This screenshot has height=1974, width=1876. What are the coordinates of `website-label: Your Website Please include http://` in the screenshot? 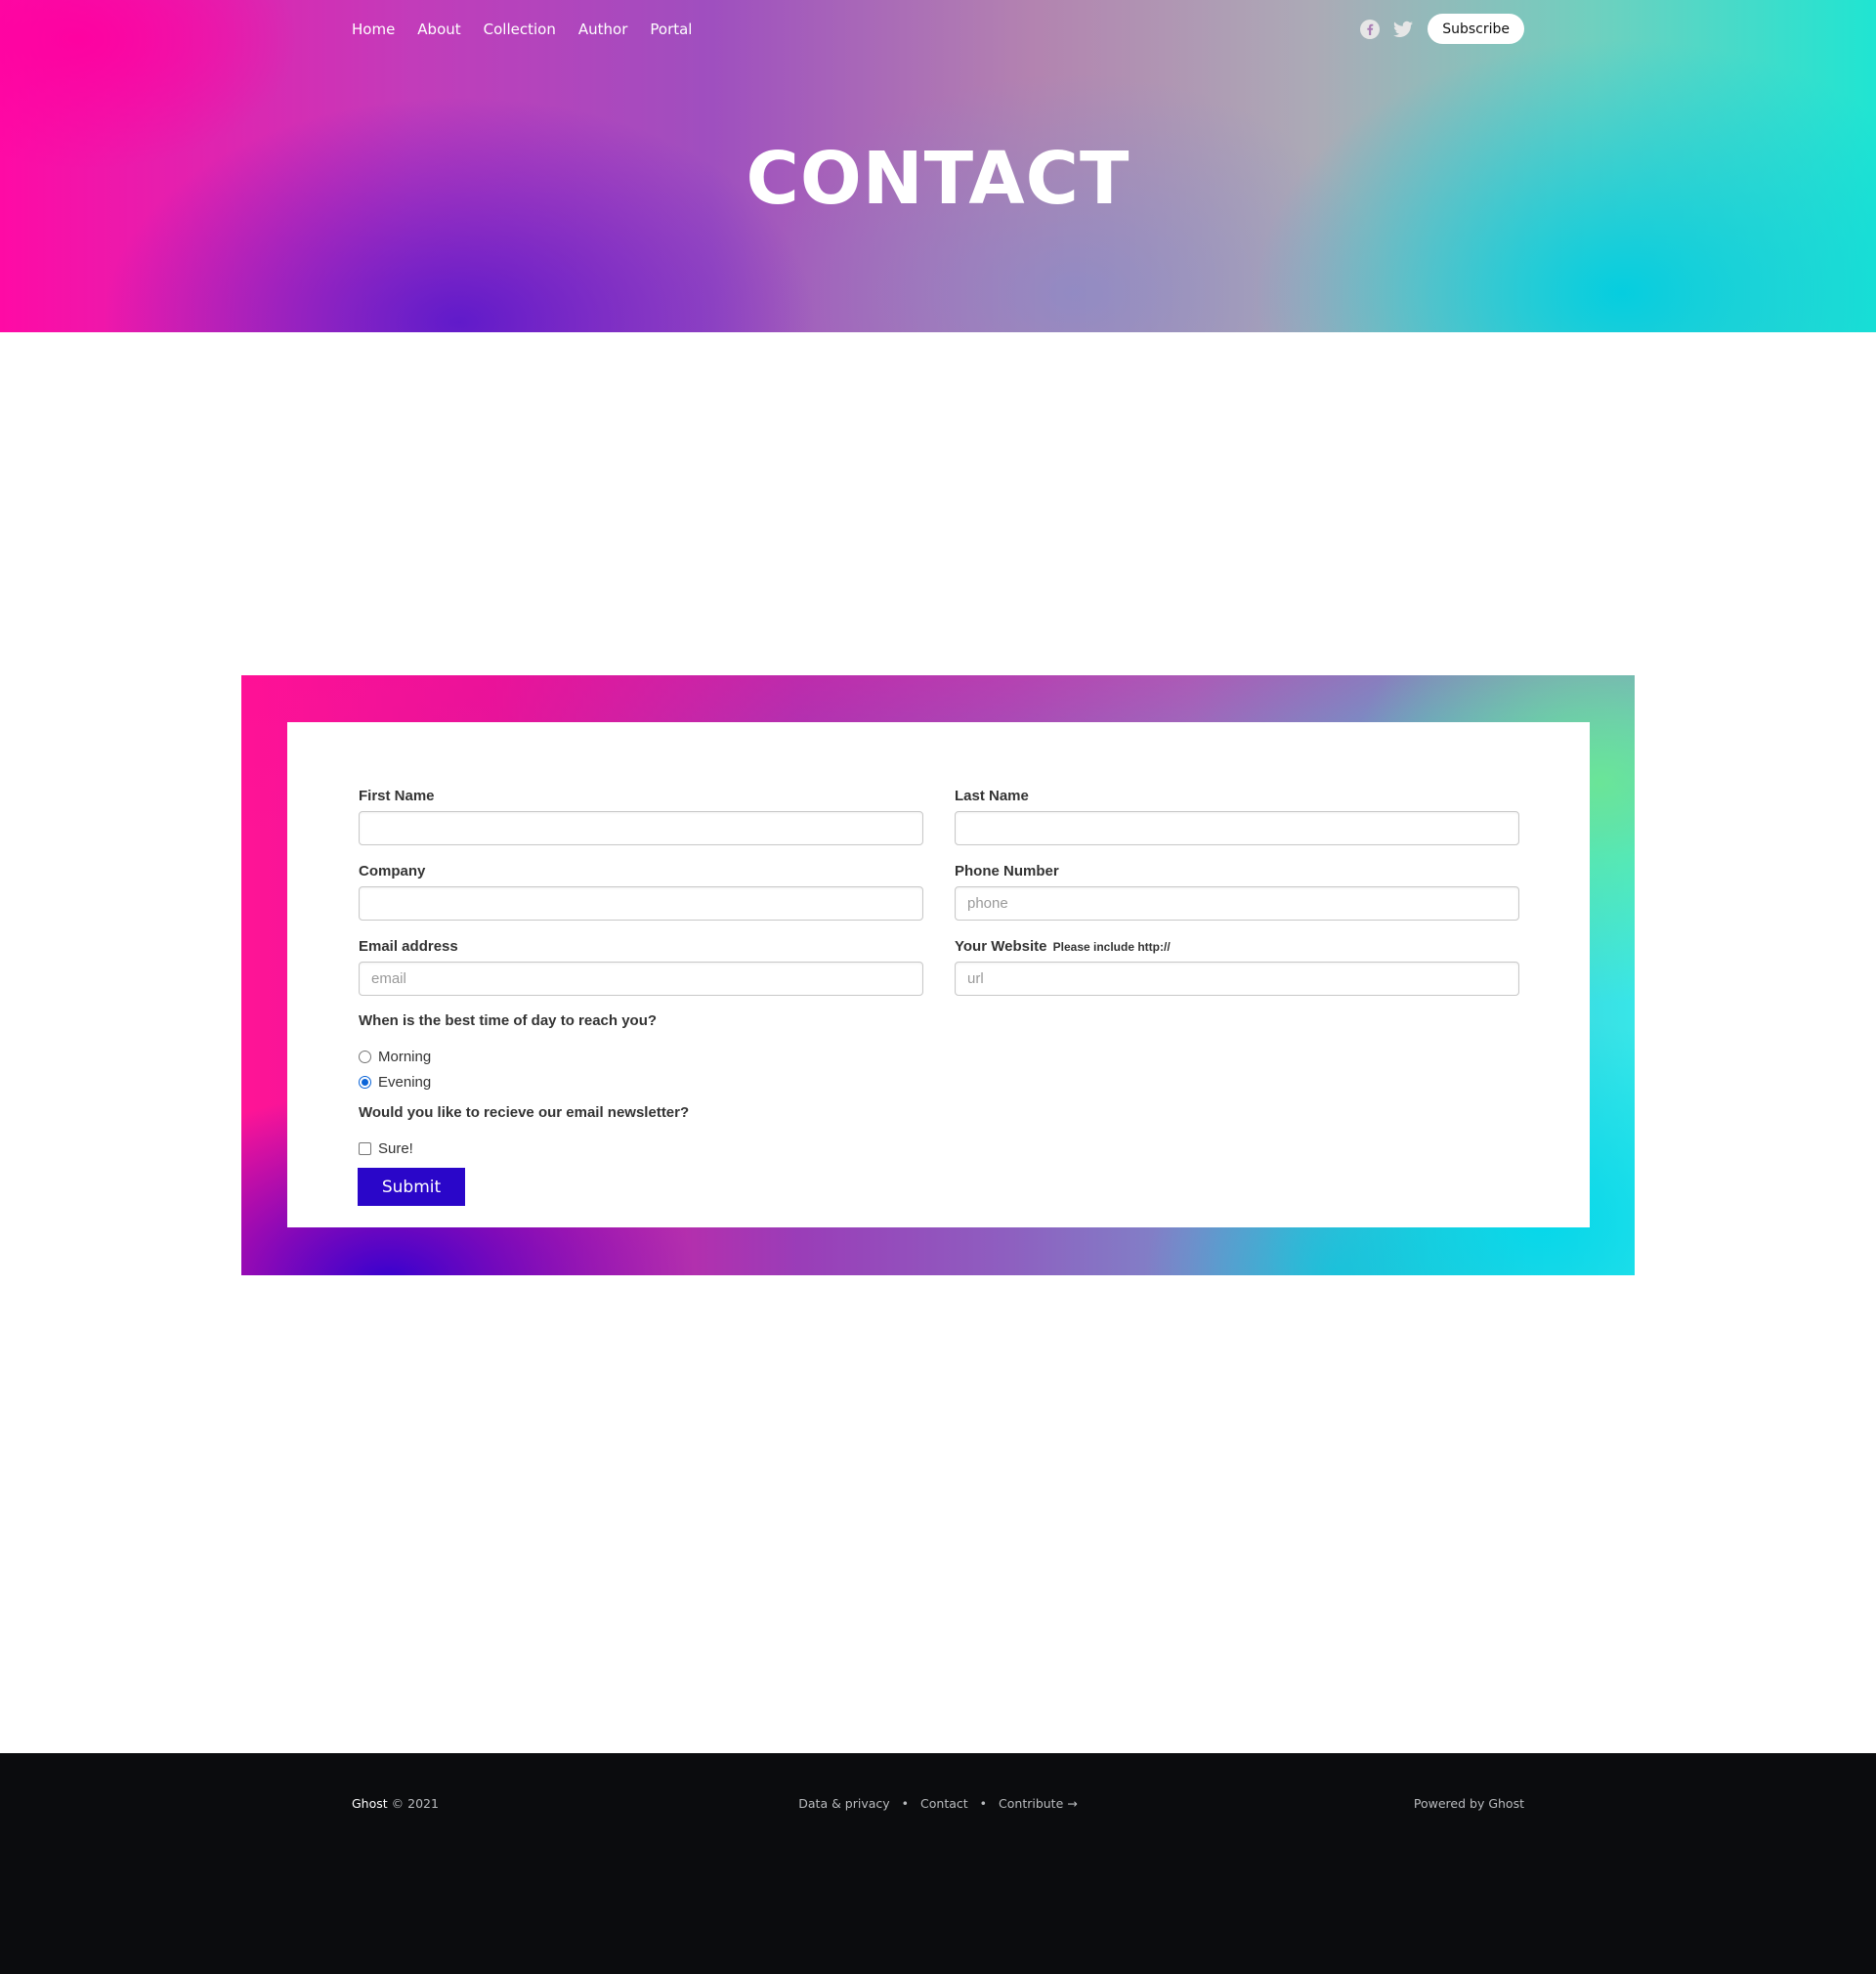 It's located at (1063, 947).